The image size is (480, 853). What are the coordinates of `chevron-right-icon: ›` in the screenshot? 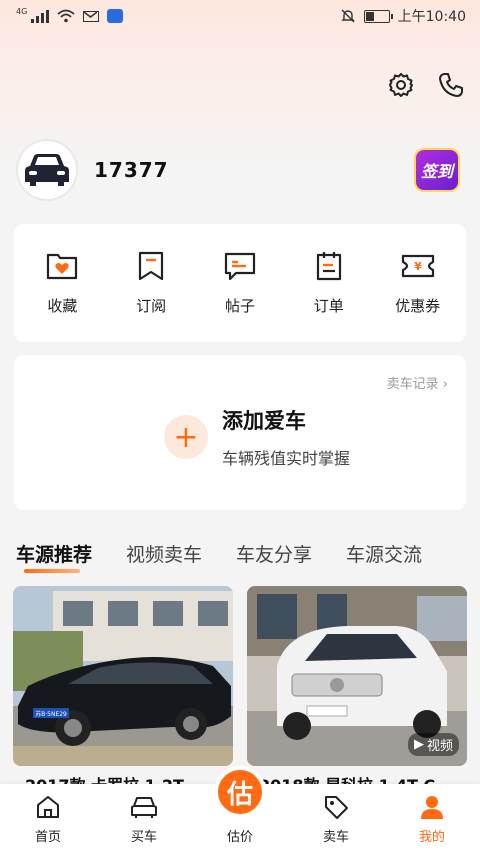 It's located at (445, 384).